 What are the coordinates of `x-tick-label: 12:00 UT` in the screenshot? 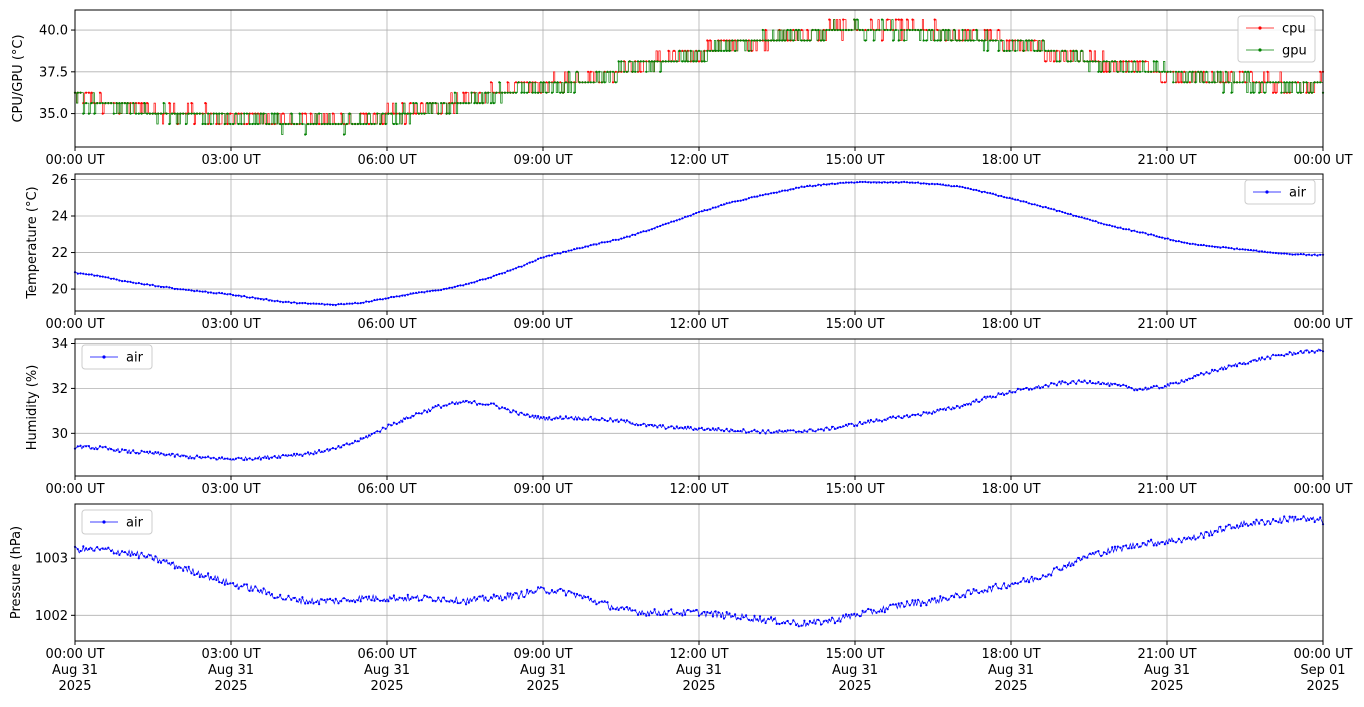 It's located at (698, 324).